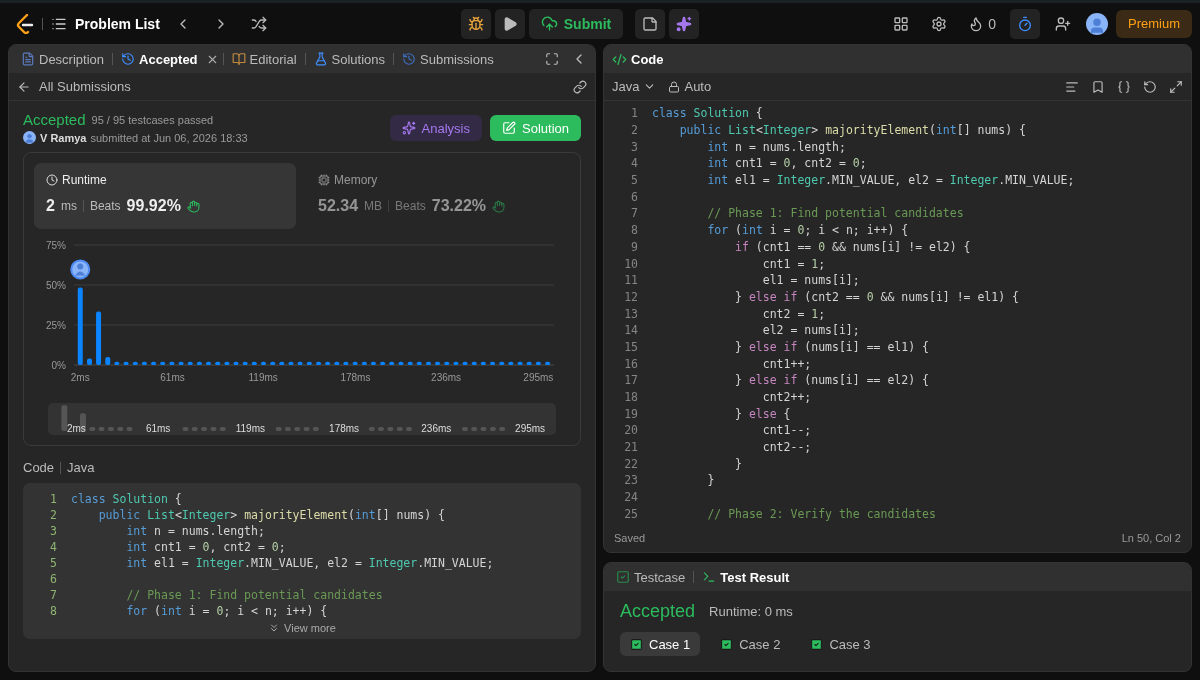 The image size is (1200, 680). I want to click on note-button, so click(650, 23).